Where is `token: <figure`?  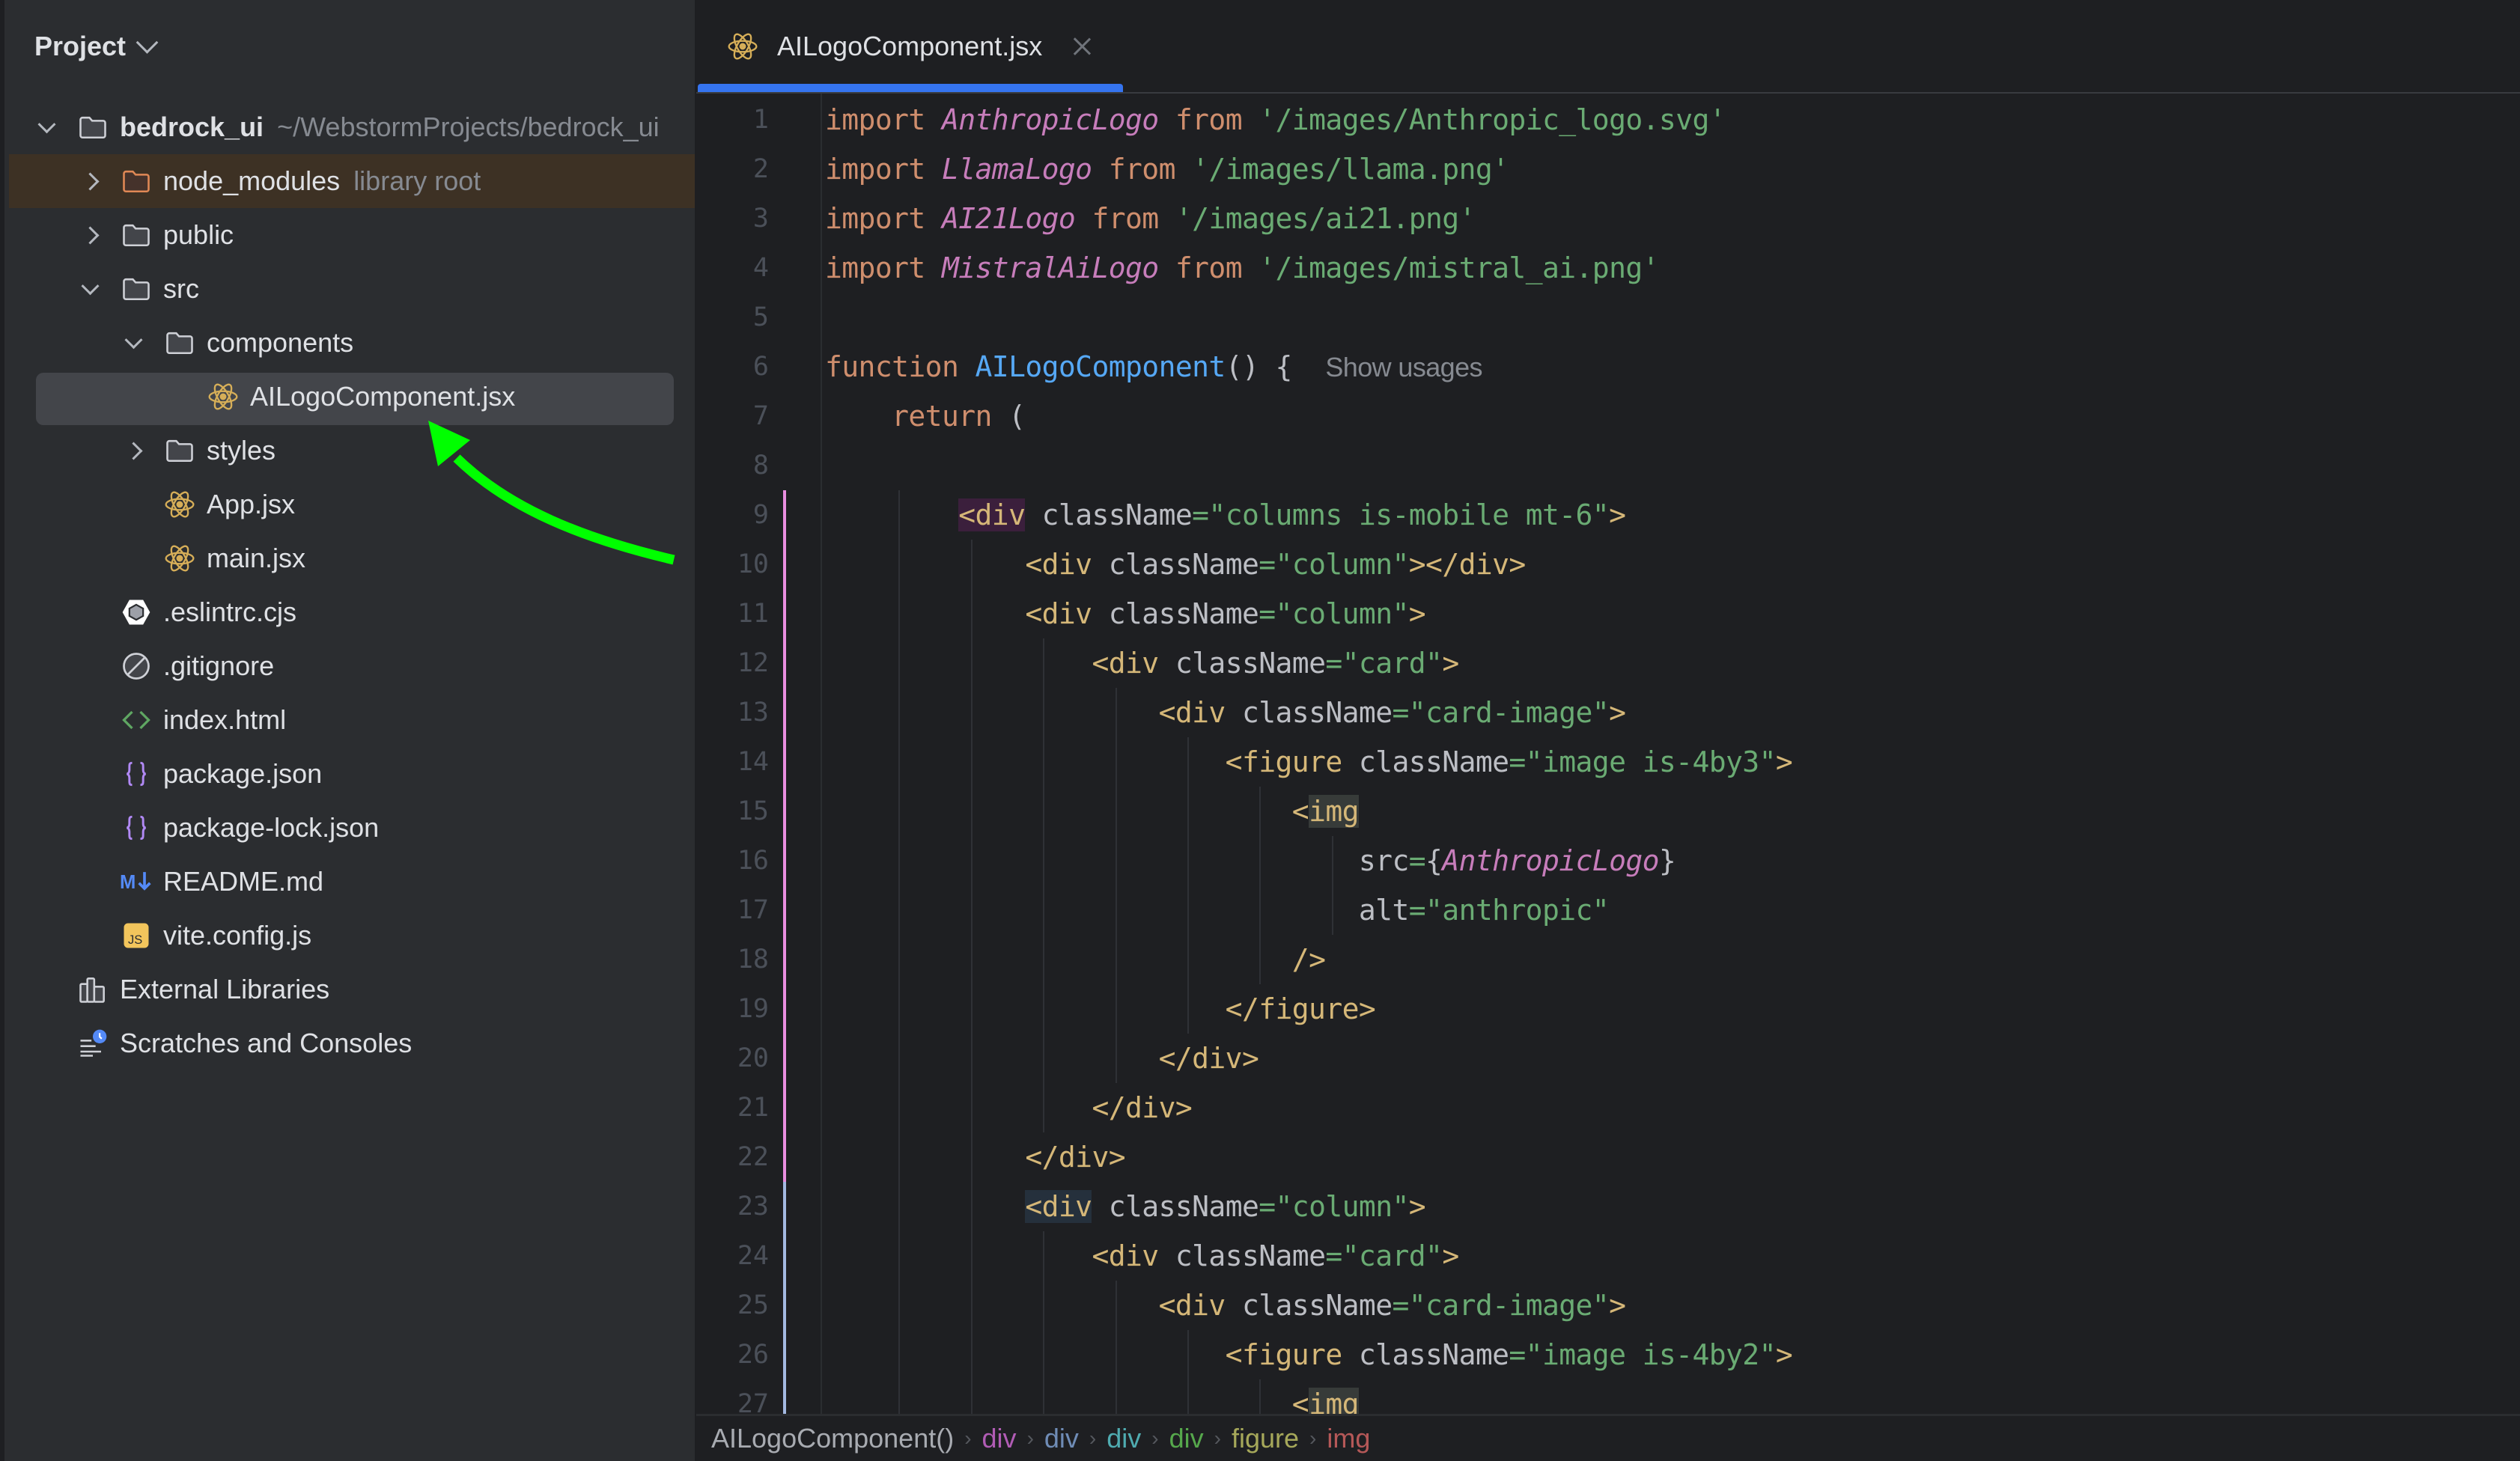 token: <figure is located at coordinates (1284, 761).